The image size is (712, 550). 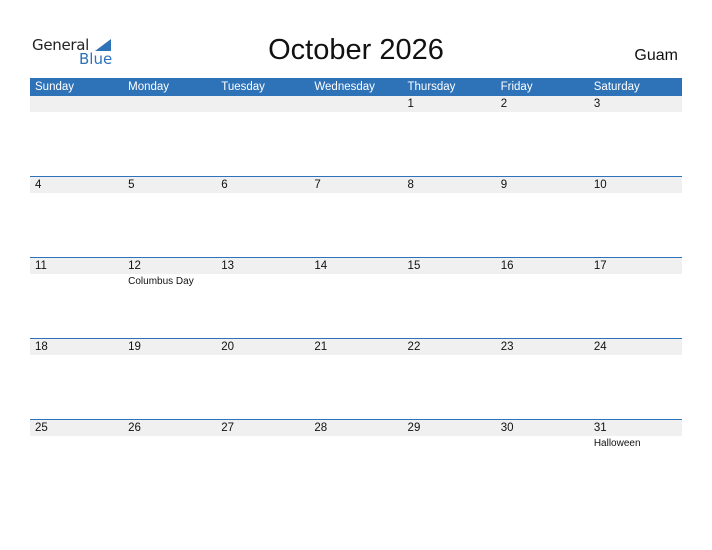 What do you see at coordinates (410, 185) in the screenshot?
I see `day-number: 8` at bounding box center [410, 185].